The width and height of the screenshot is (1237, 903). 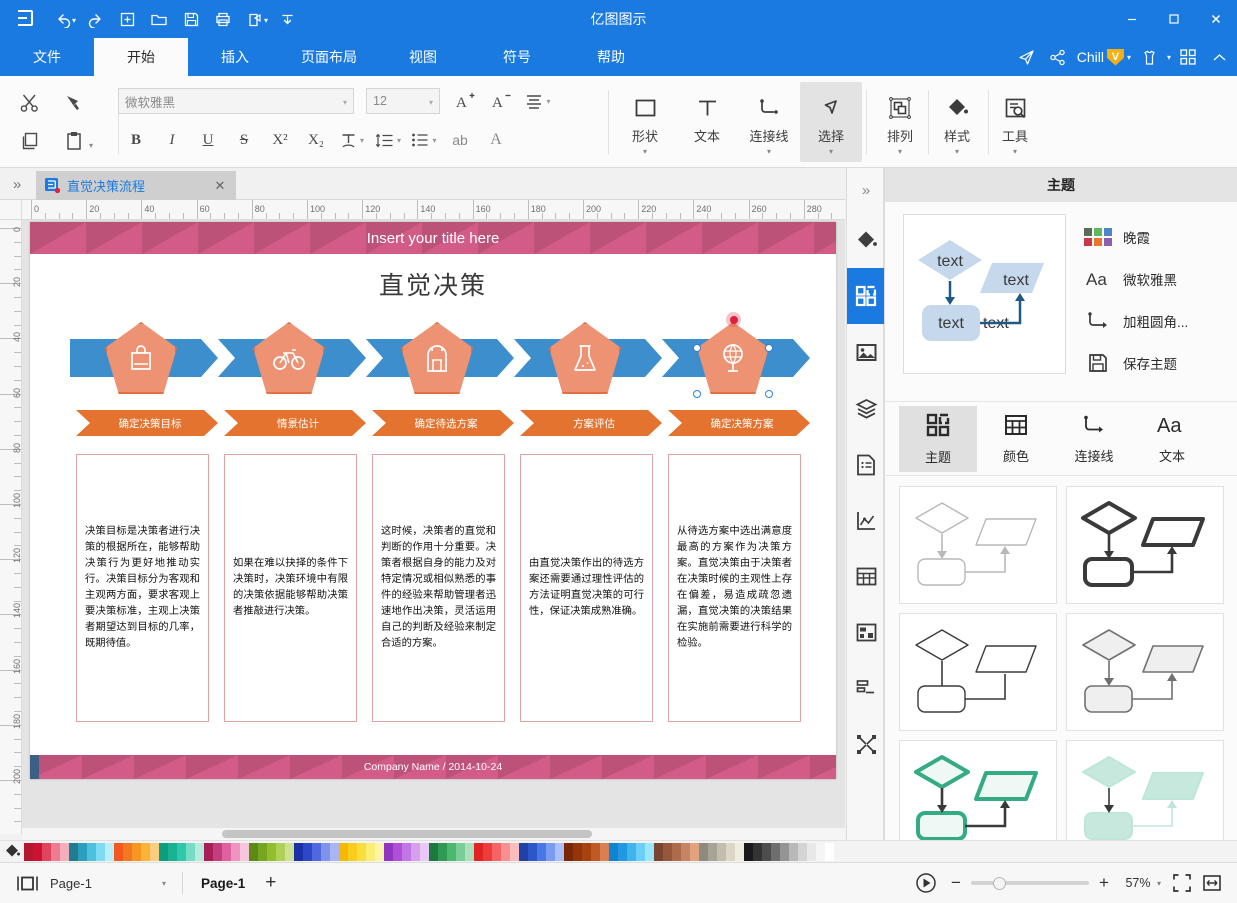 I want to click on shrink-font-button: A, so click(x=502, y=101).